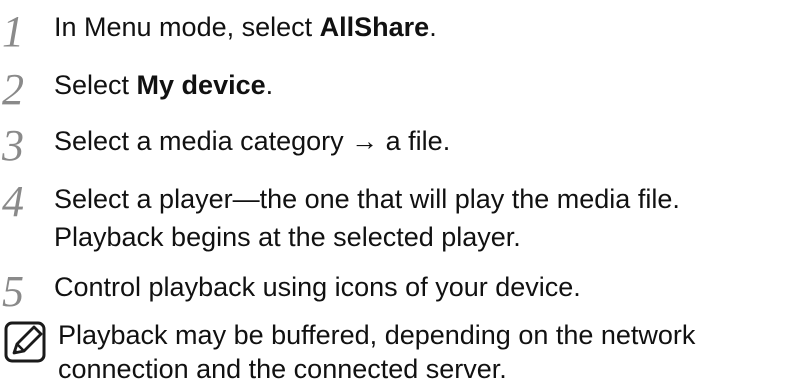  What do you see at coordinates (13, 201) in the screenshot?
I see `step-number: 4` at bounding box center [13, 201].